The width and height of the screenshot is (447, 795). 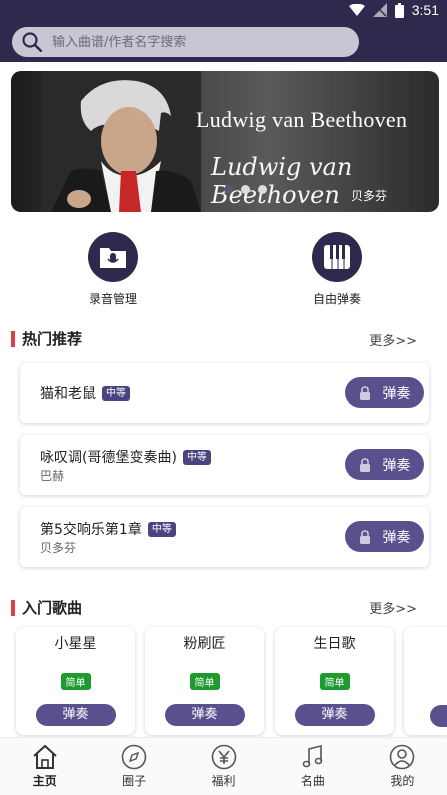 I want to click on tab-circle: 圈子, so click(x=133, y=766).